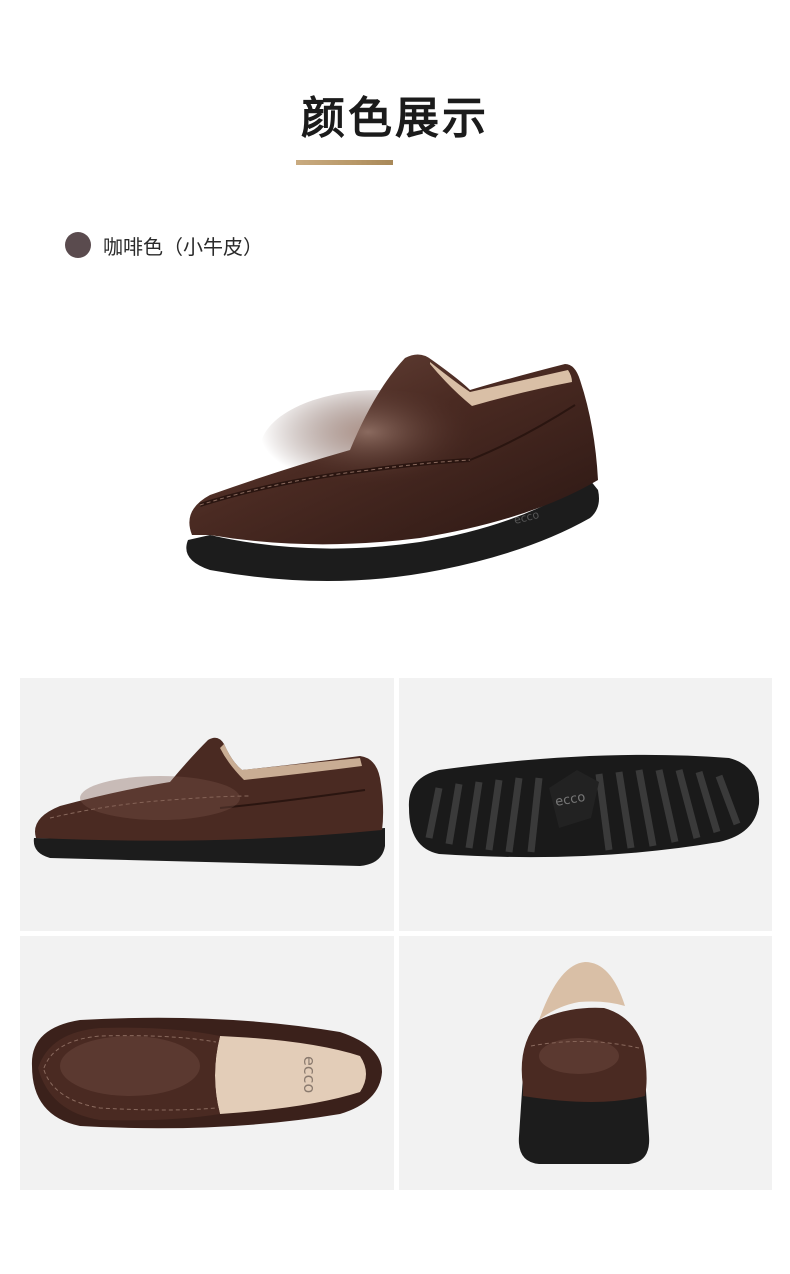 The height and width of the screenshot is (1274, 790). I want to click on side-view-tile, so click(207, 804).